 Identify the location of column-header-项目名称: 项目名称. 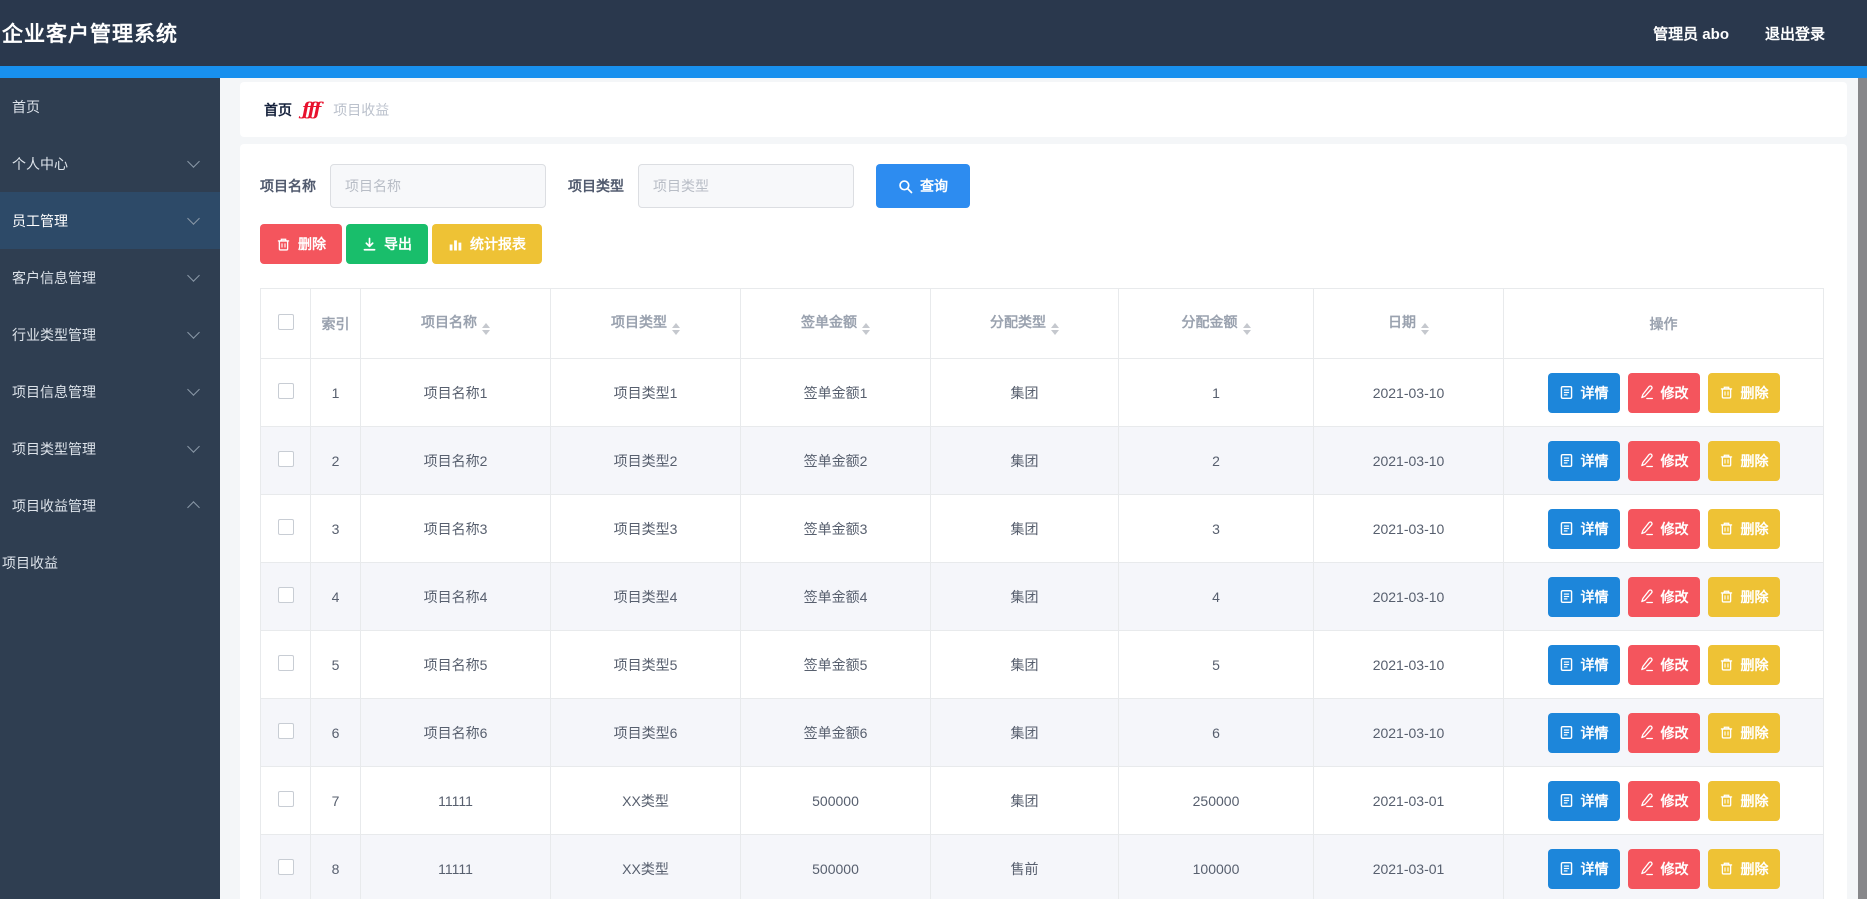
(455, 323).